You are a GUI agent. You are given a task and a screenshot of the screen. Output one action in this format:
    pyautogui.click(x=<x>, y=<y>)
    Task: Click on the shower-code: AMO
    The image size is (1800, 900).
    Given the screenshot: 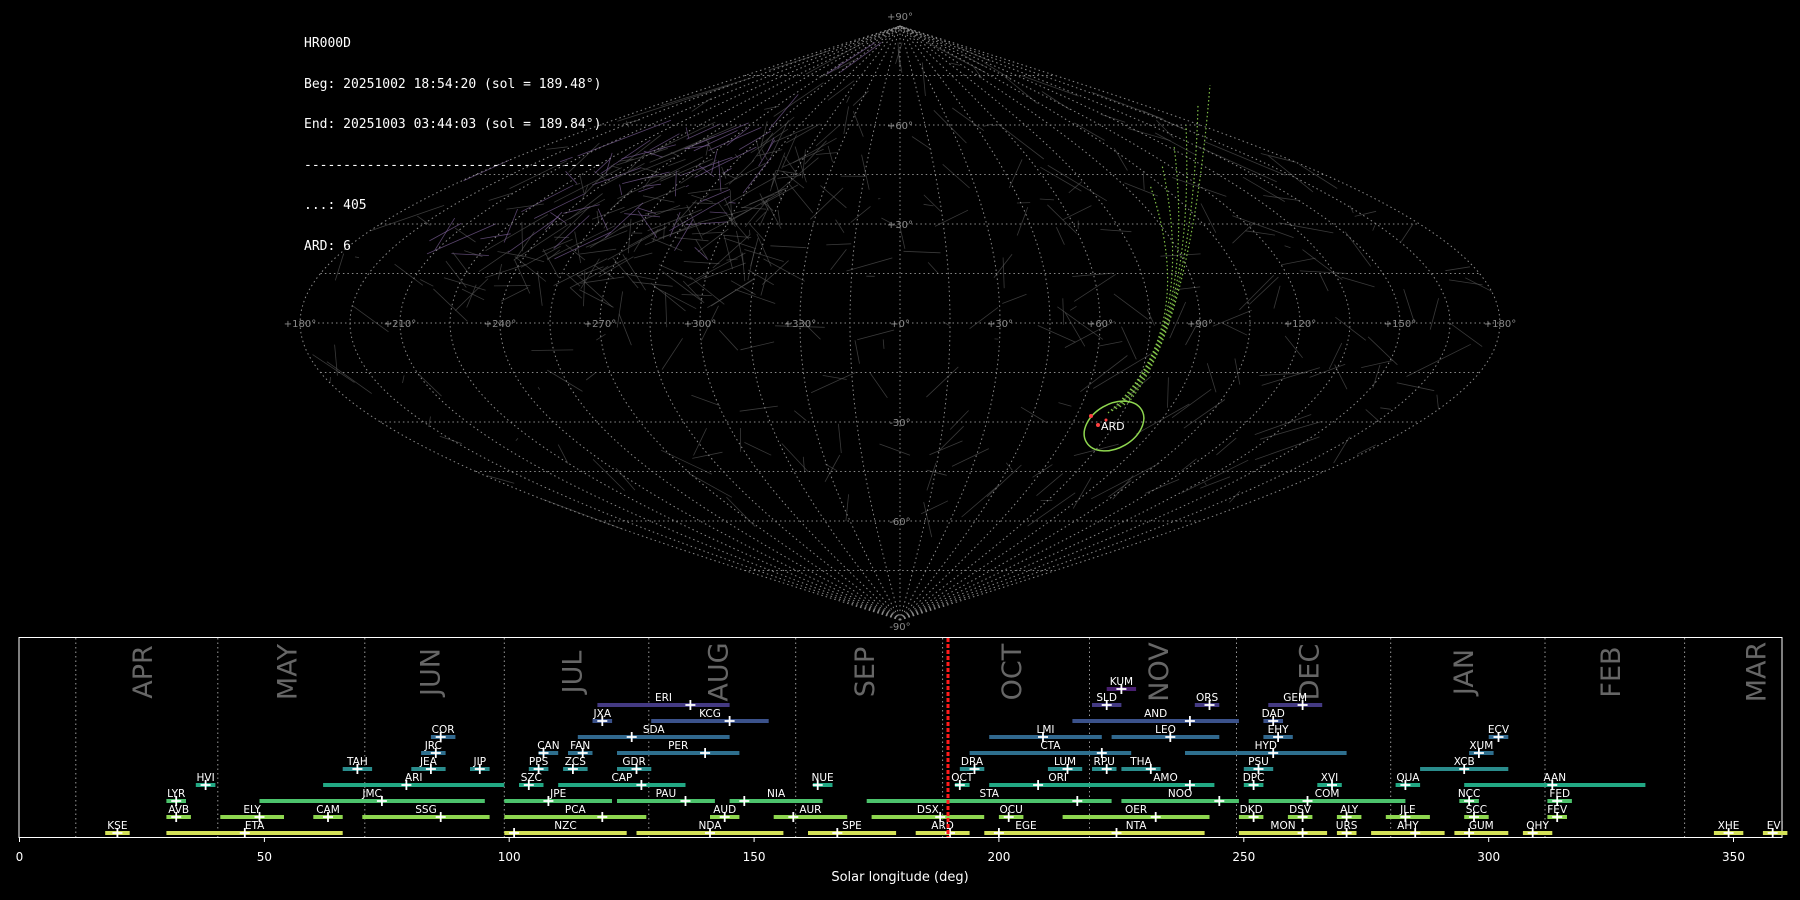 What is the action you would take?
    pyautogui.click(x=1165, y=778)
    